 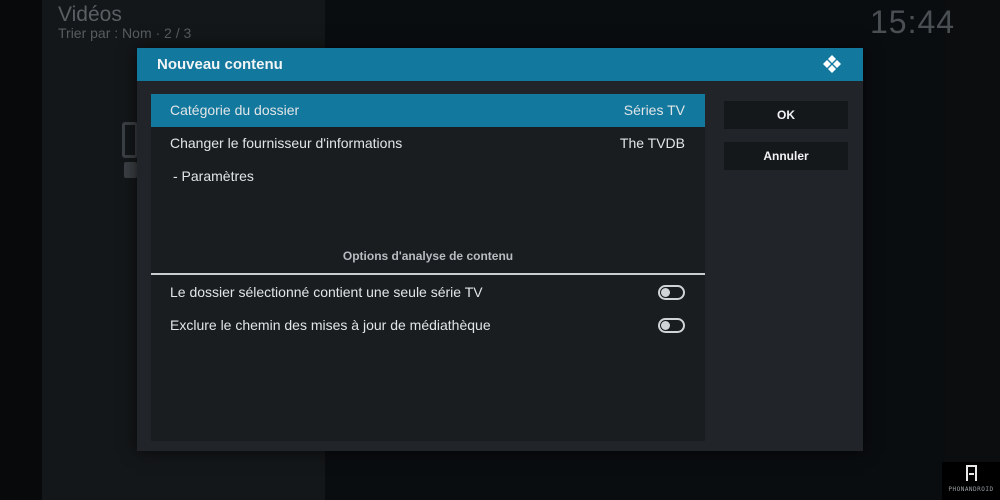 What do you see at coordinates (125, 33) in the screenshot?
I see `sort-info: Trier par : Nom · 2 / 3` at bounding box center [125, 33].